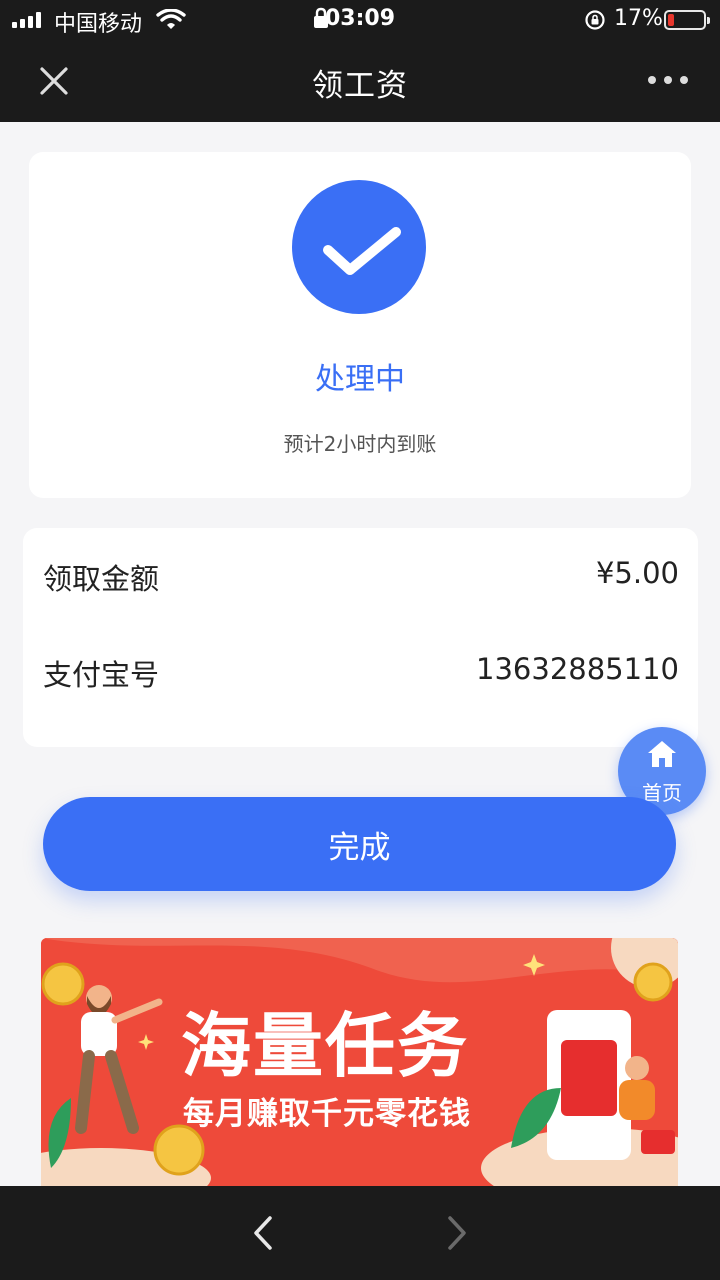  Describe the element at coordinates (662, 754) in the screenshot. I see `home-icon` at that location.